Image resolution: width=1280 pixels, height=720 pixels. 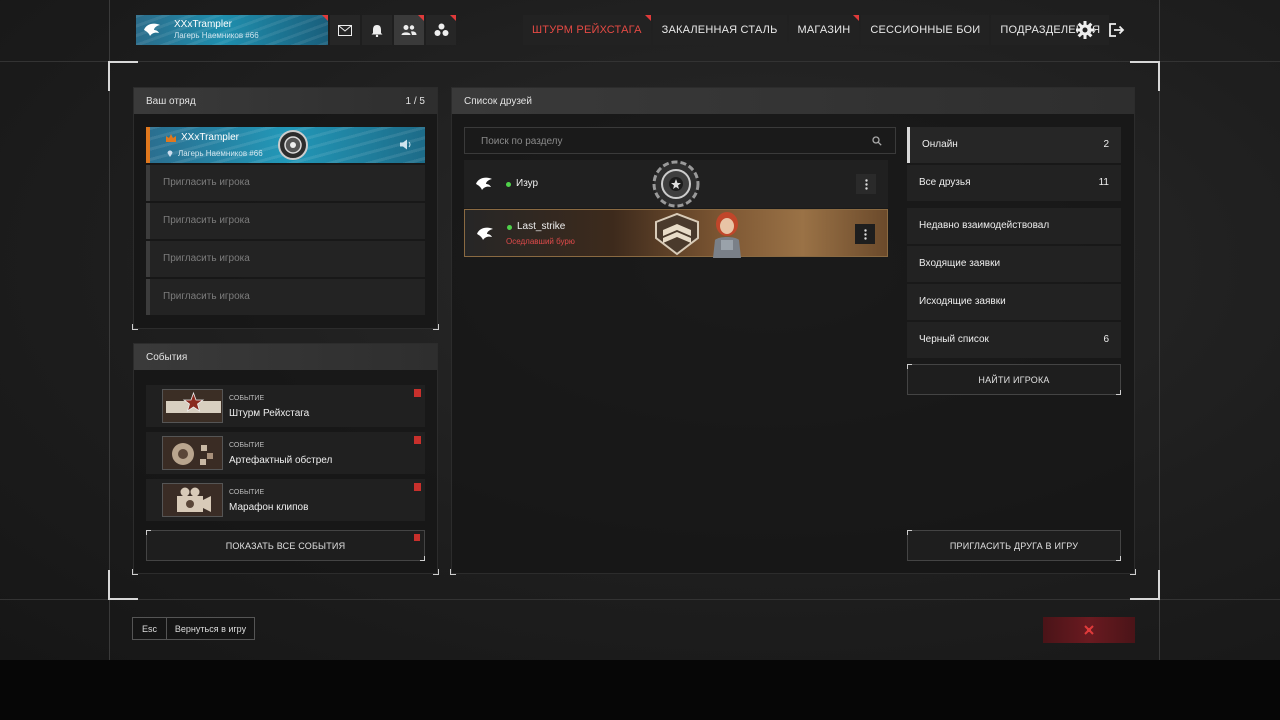 What do you see at coordinates (1103, 182) in the screenshot?
I see `filter-count: 11` at bounding box center [1103, 182].